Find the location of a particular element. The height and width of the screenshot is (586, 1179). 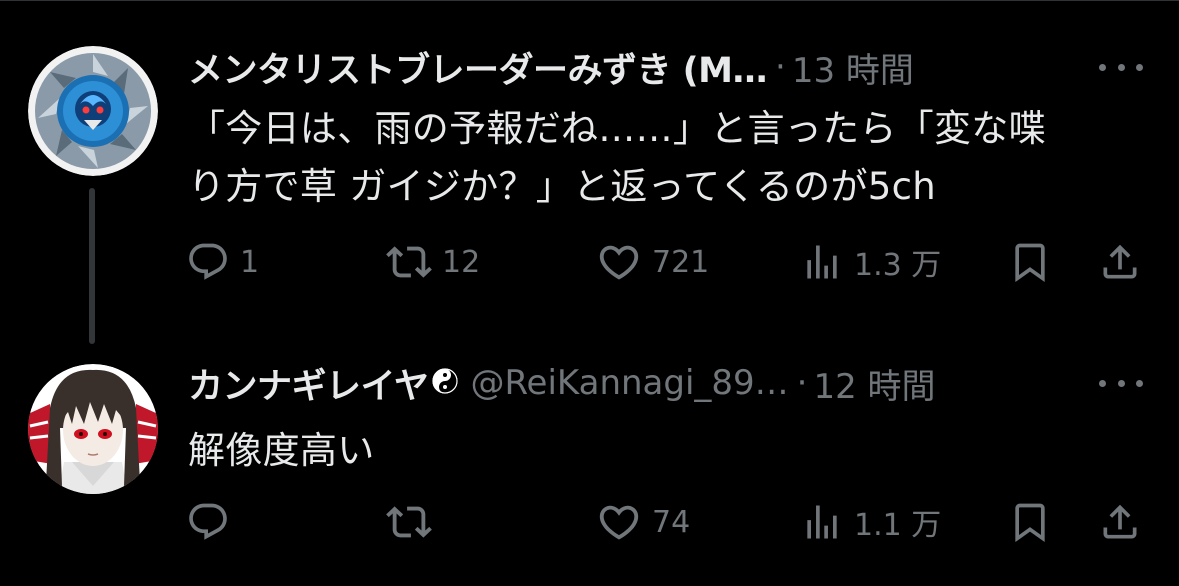

post-text-line: り方で草 ガイジか？」と返ってくるのが5ch is located at coordinates (562, 186).